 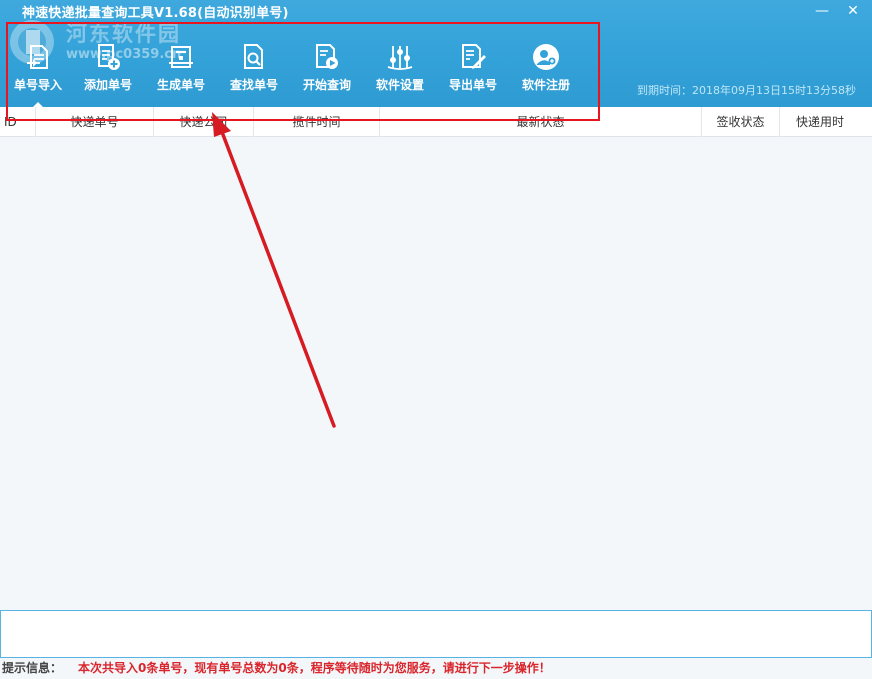 I want to click on toolbar-start-query-label: 开始查询, so click(x=326, y=85).